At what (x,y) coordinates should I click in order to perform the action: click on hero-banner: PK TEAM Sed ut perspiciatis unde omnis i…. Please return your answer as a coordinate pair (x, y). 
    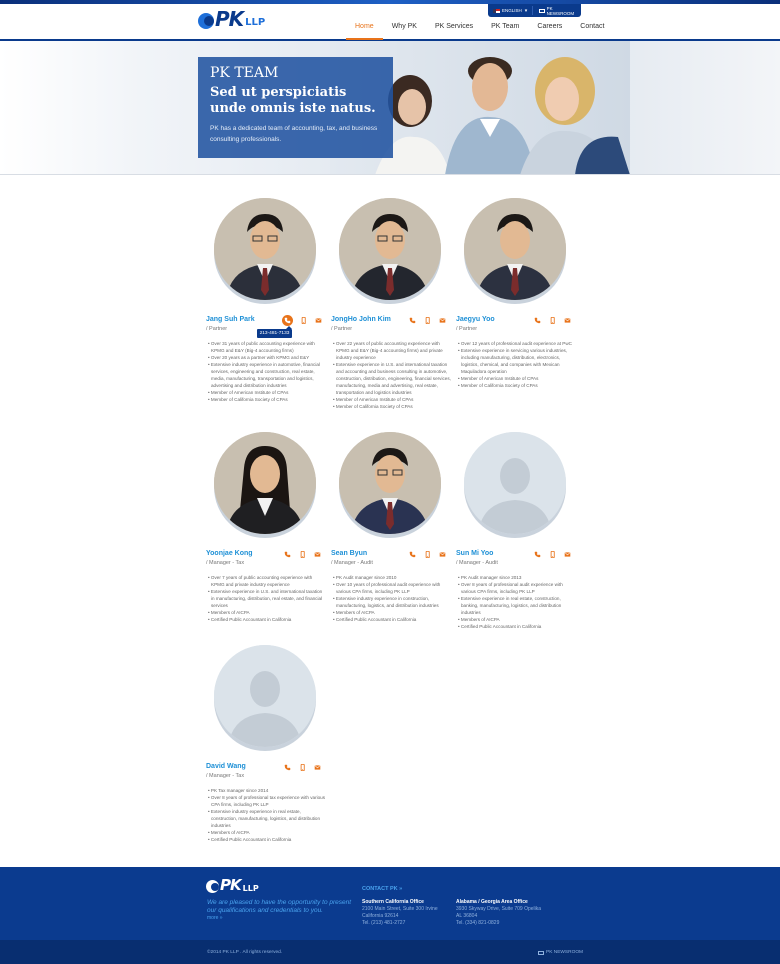
    Looking at the image, I should click on (390, 108).